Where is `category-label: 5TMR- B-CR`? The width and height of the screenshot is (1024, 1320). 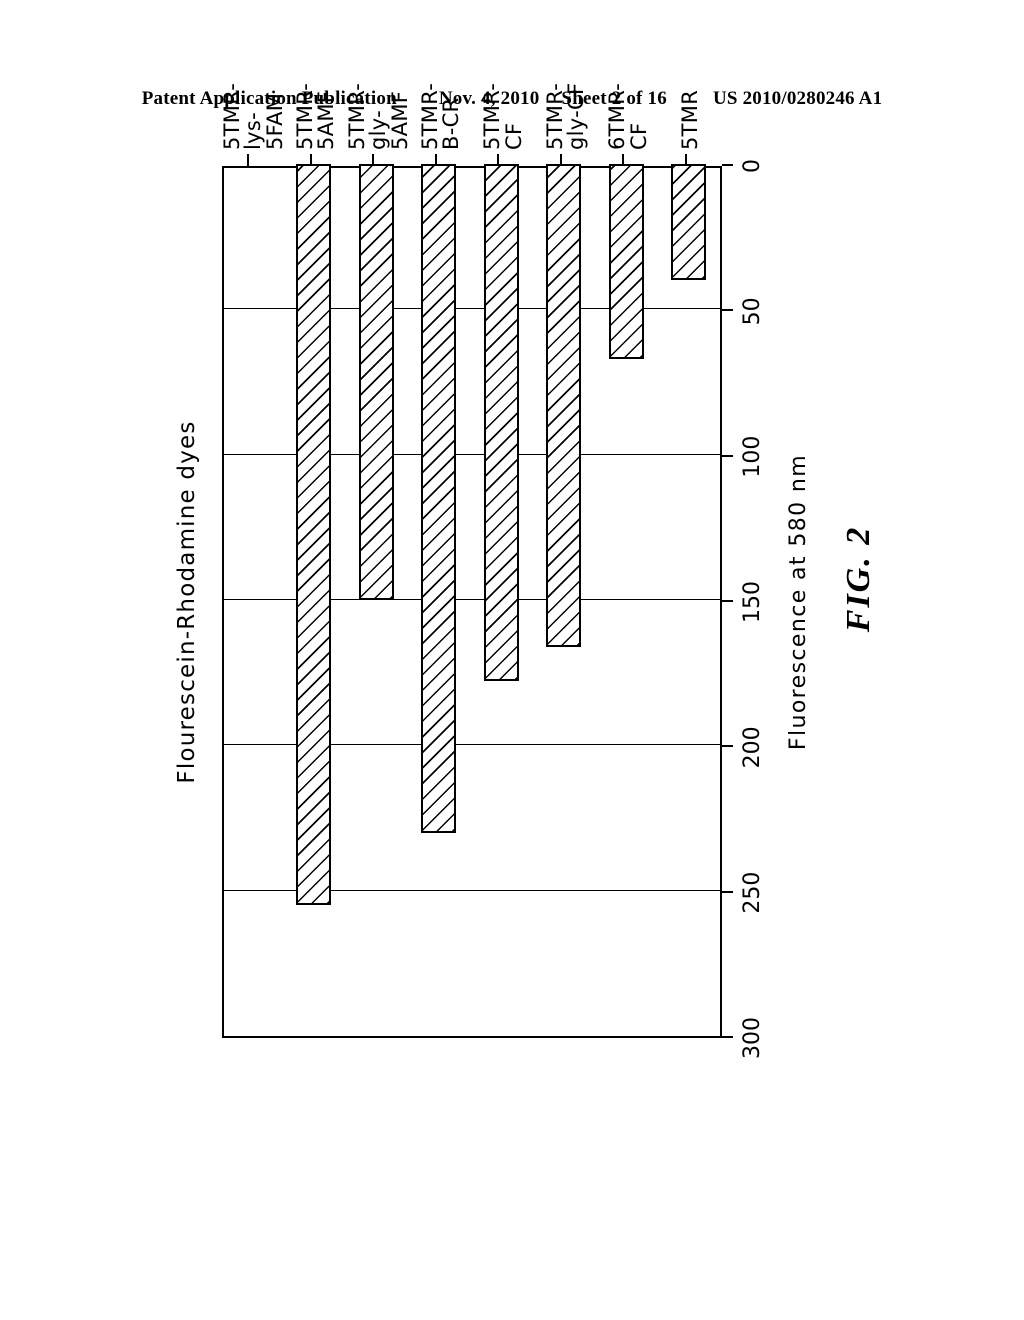 category-label: 5TMR- B-CR is located at coordinates (440, 116).